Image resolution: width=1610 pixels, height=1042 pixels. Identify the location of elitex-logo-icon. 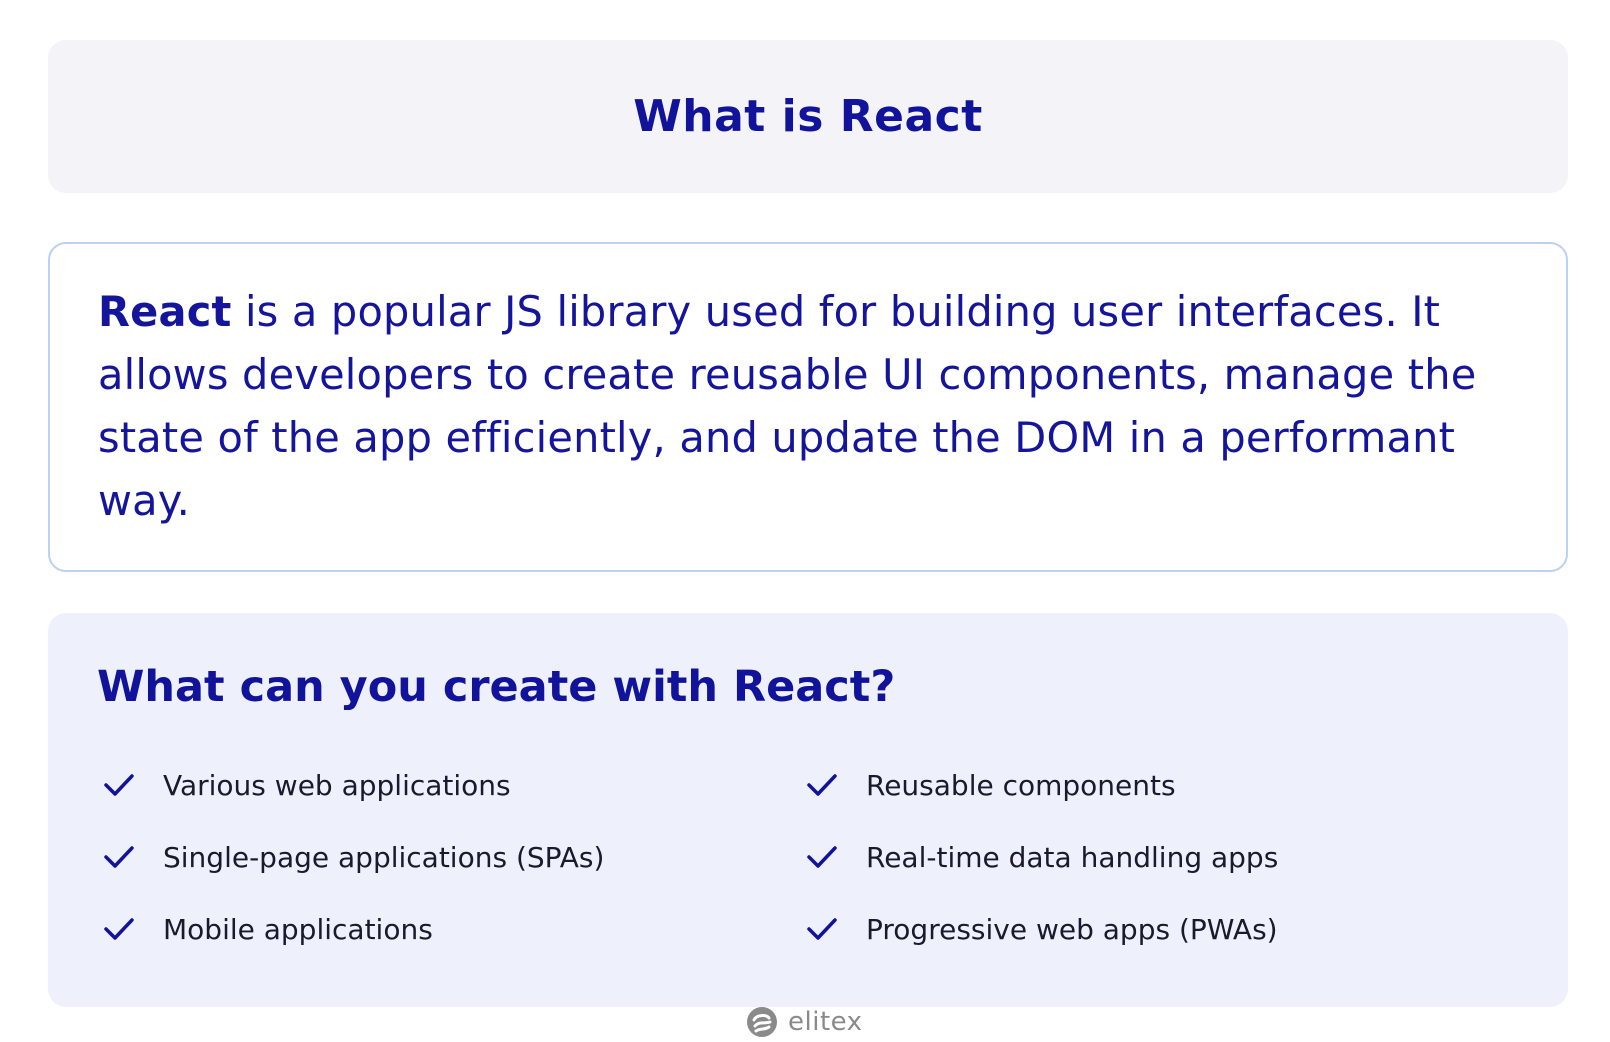
(762, 1022).